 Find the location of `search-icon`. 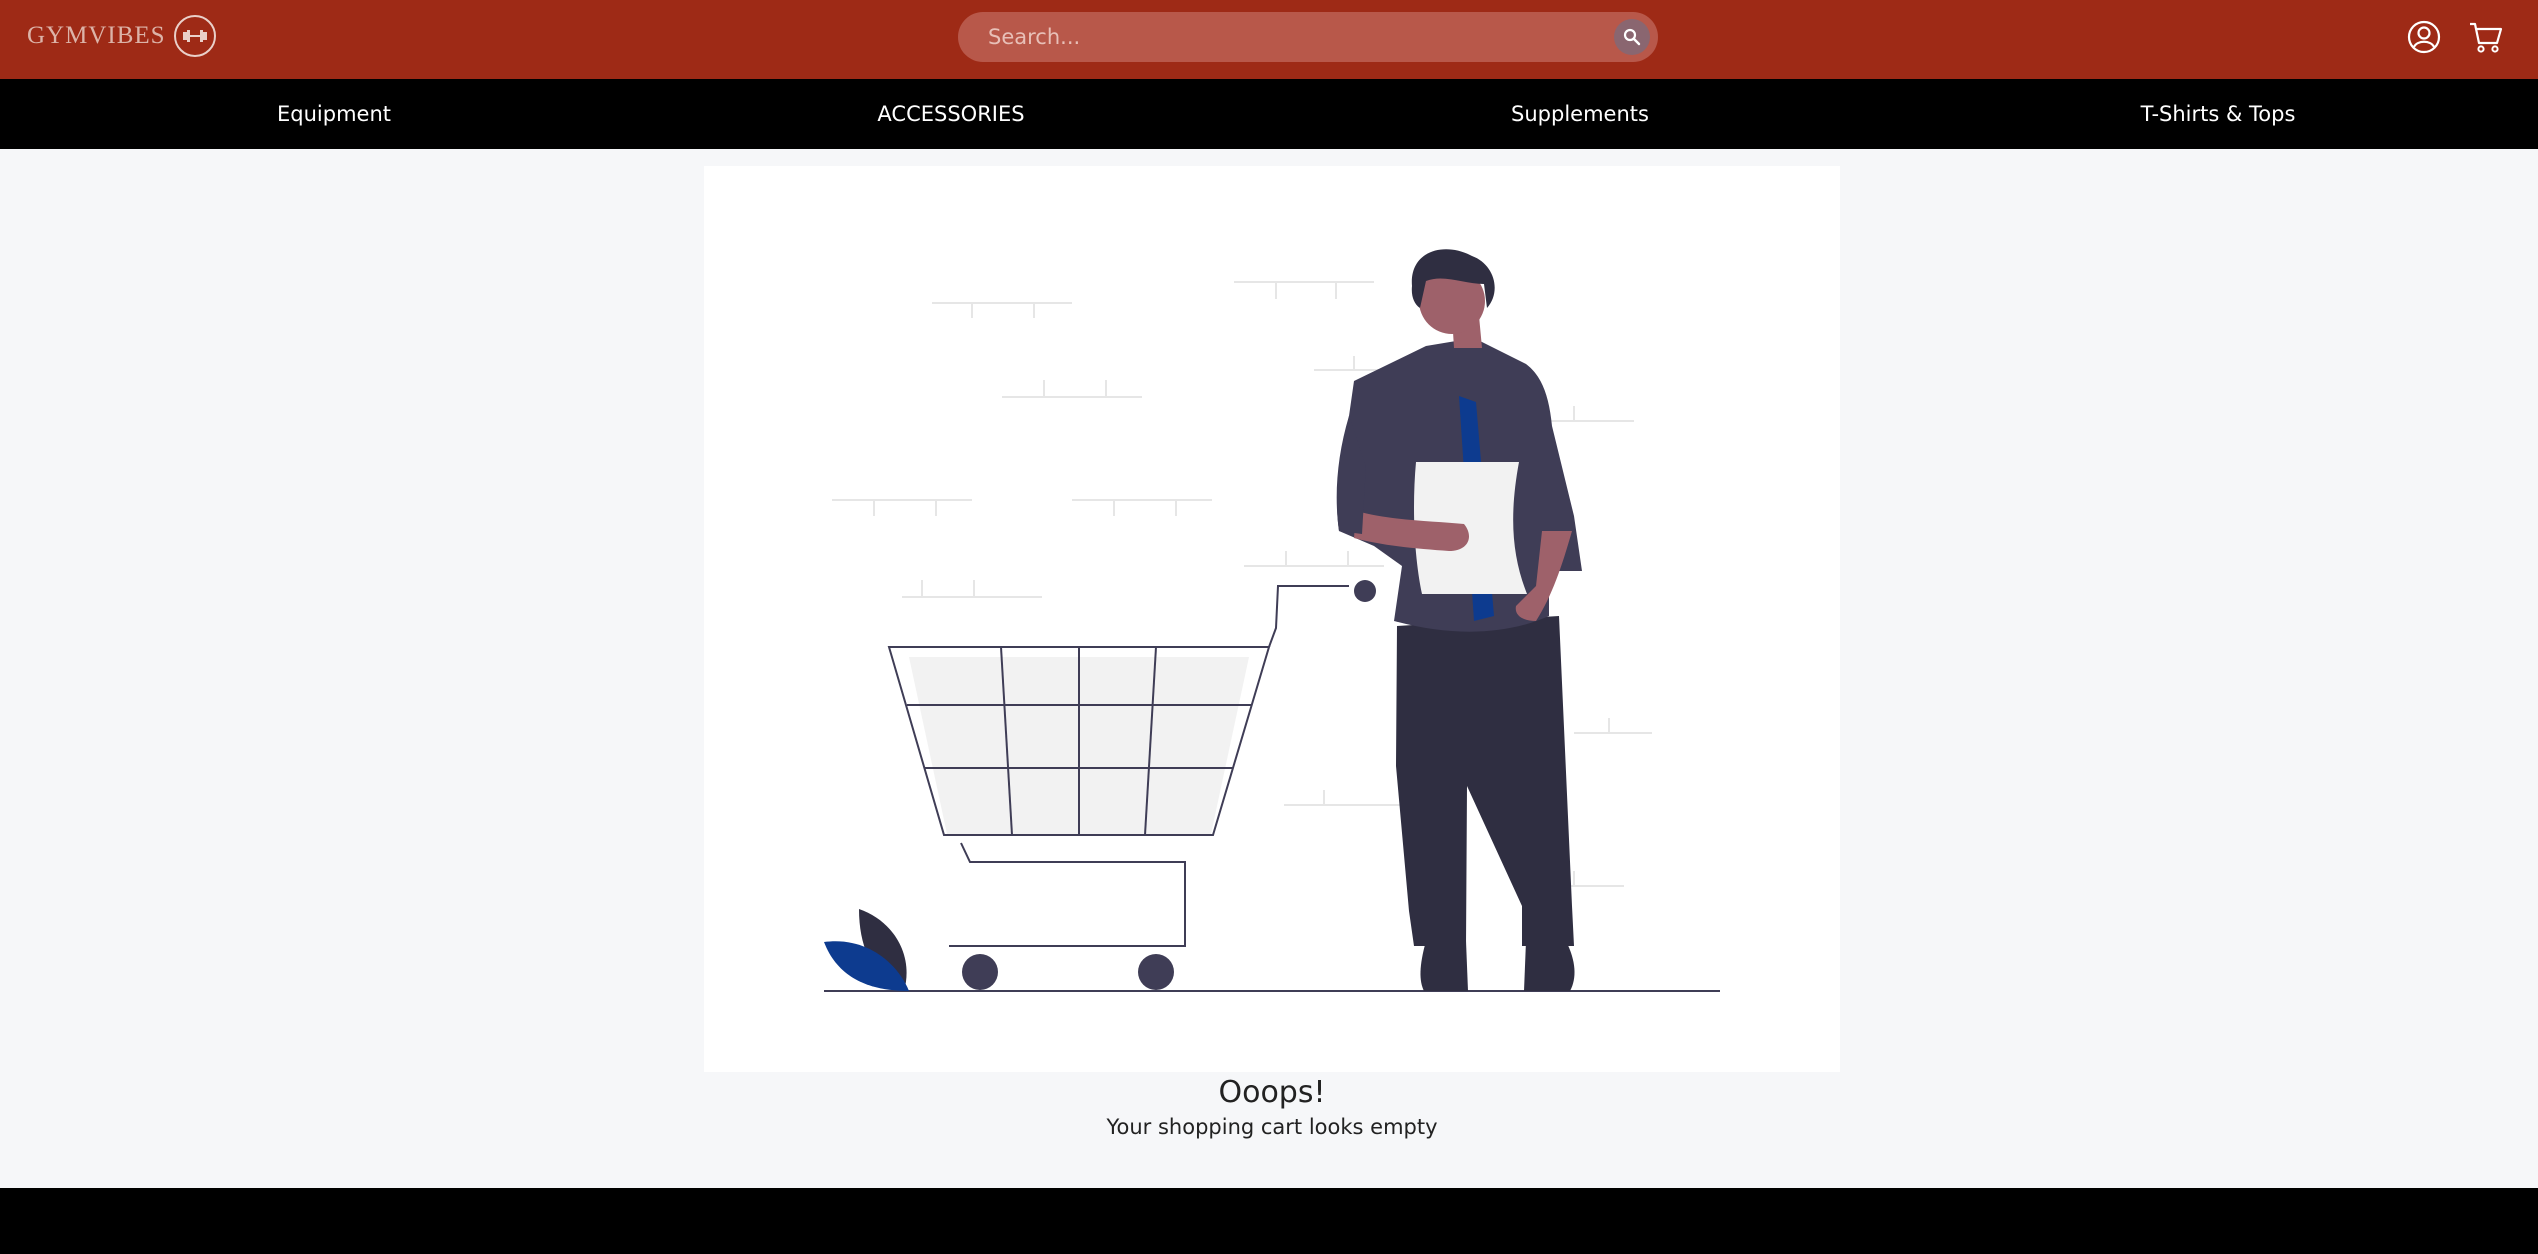

search-icon is located at coordinates (1632, 37).